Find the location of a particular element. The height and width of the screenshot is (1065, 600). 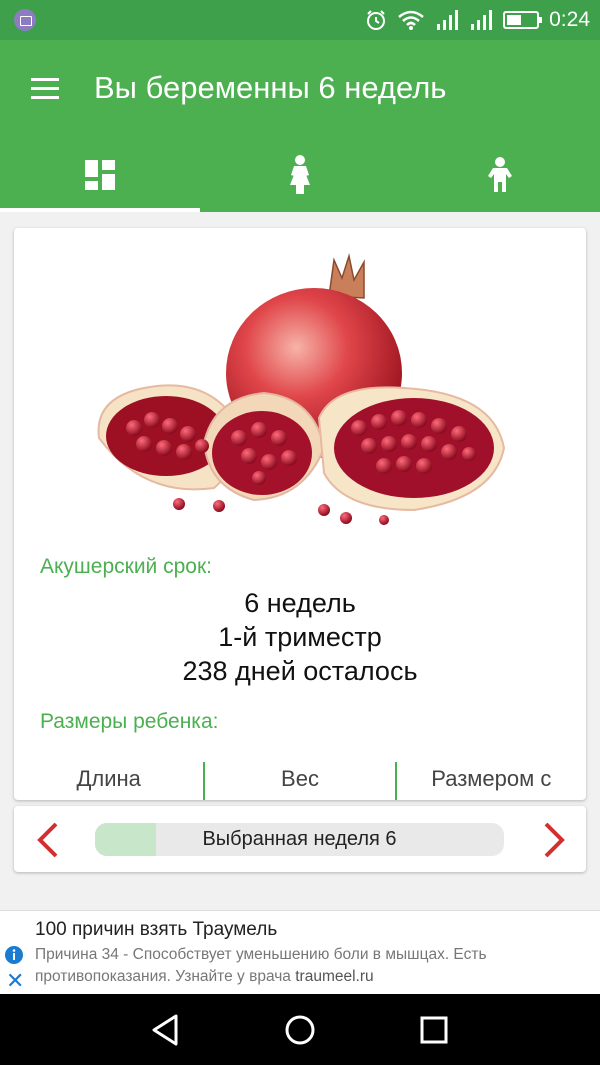

weeks-value: 6 недель is located at coordinates (300, 603).